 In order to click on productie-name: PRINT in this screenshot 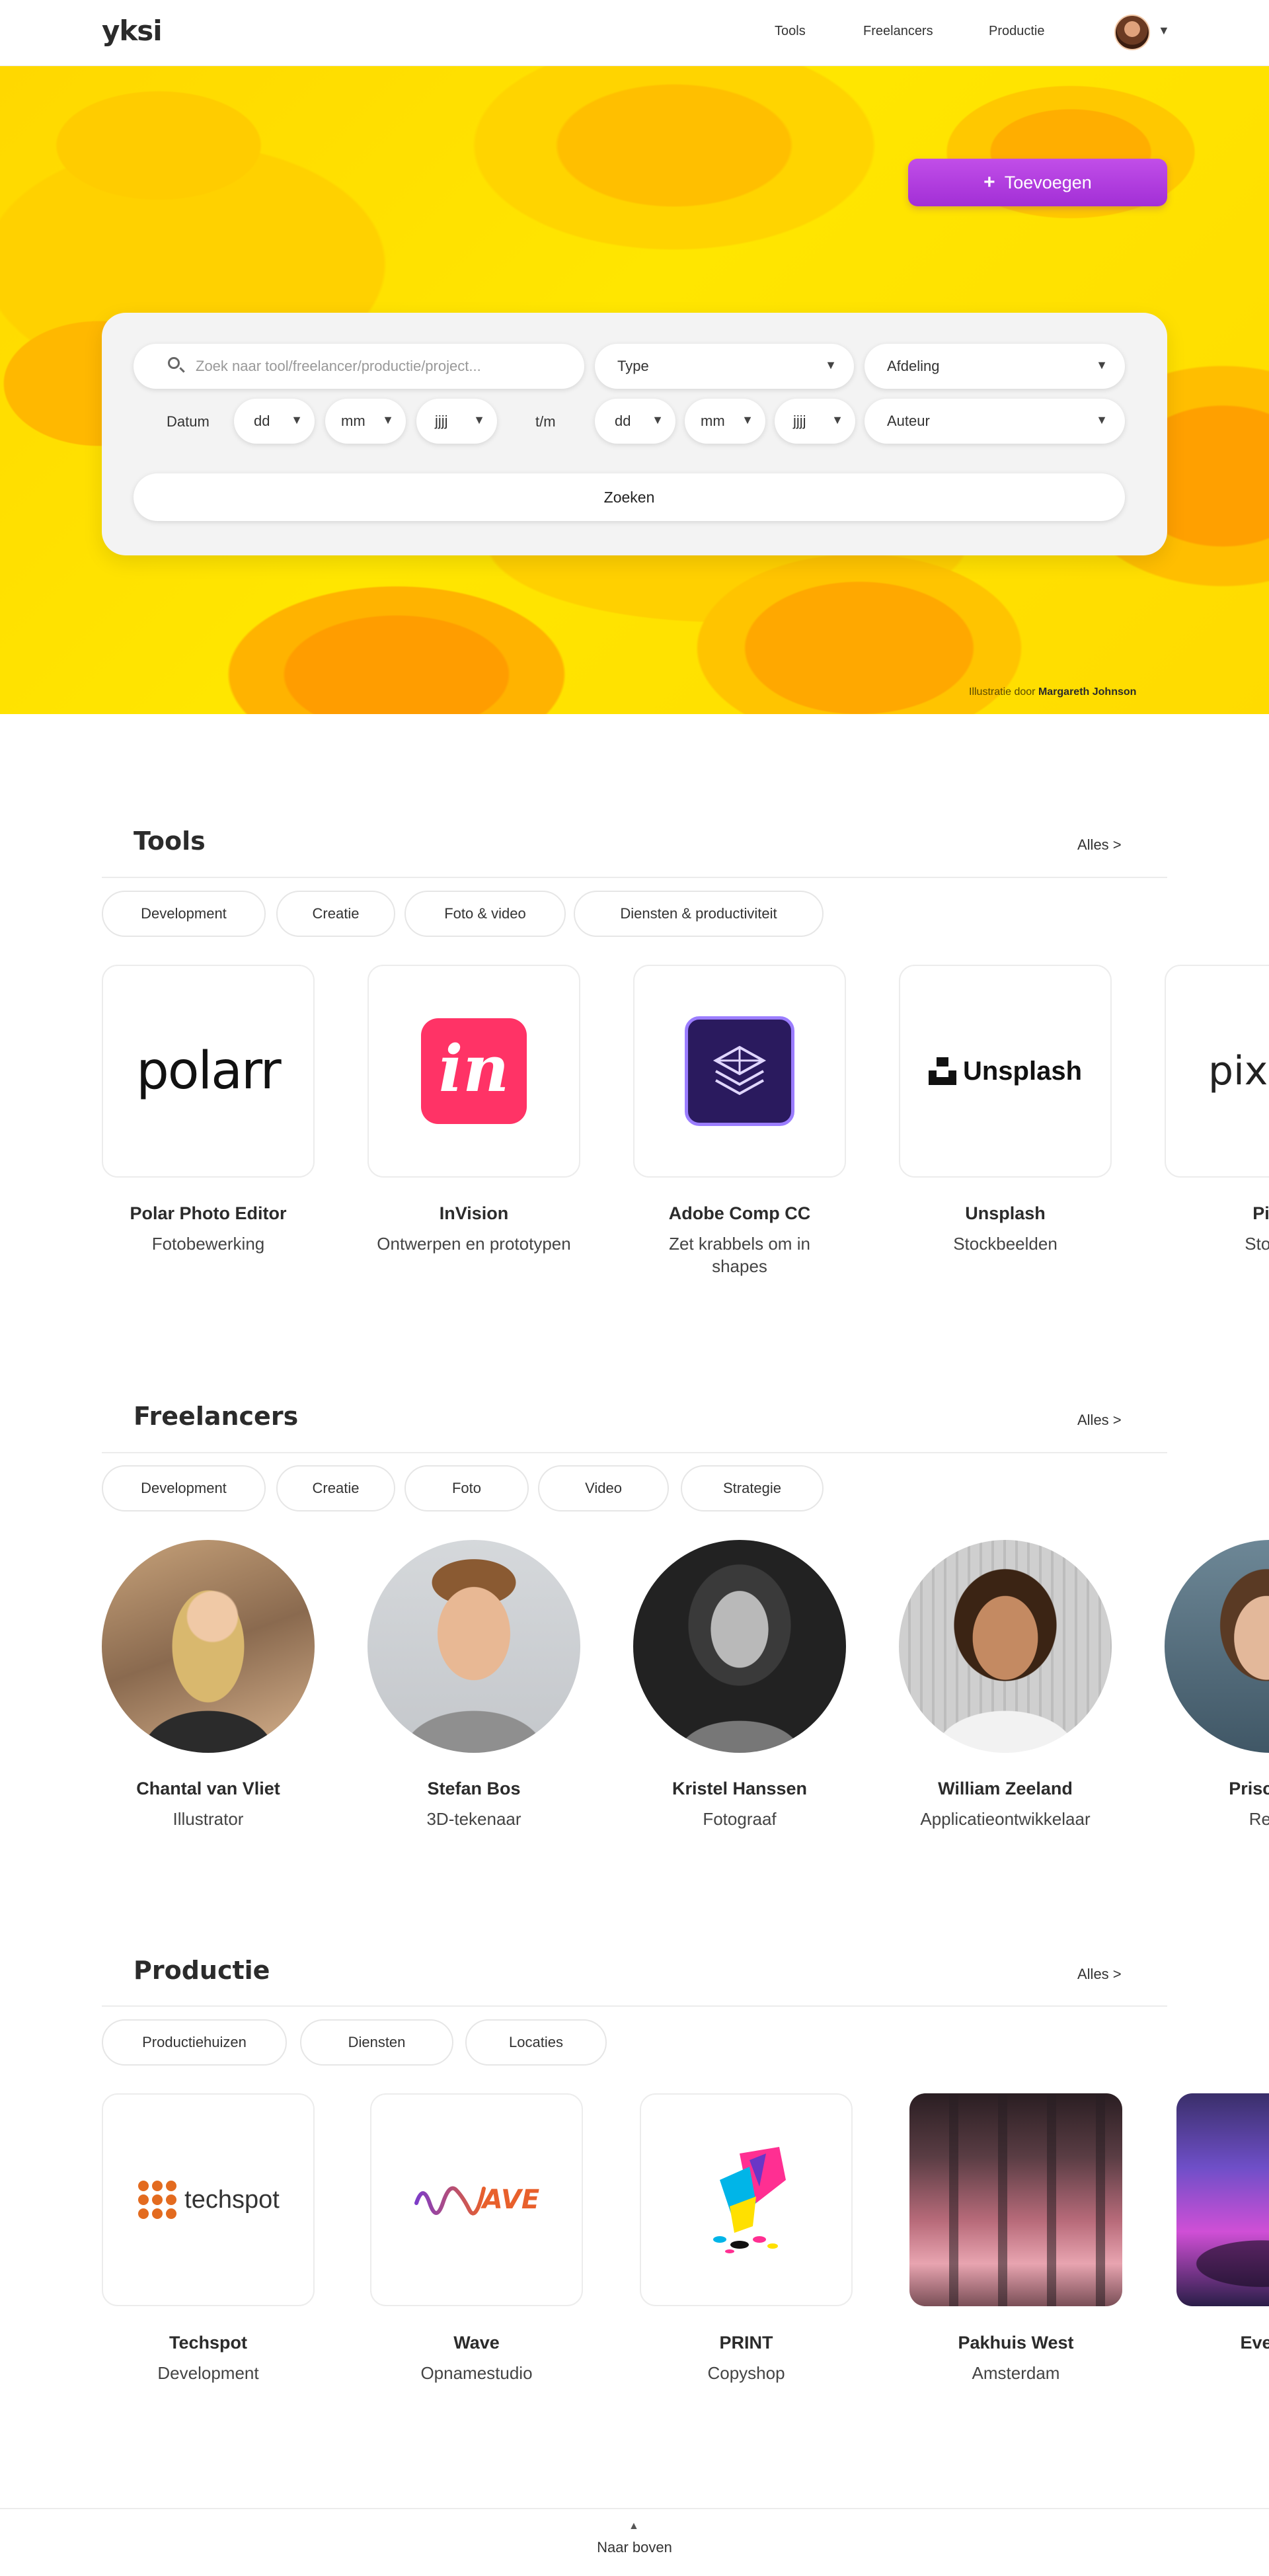, I will do `click(746, 2343)`.